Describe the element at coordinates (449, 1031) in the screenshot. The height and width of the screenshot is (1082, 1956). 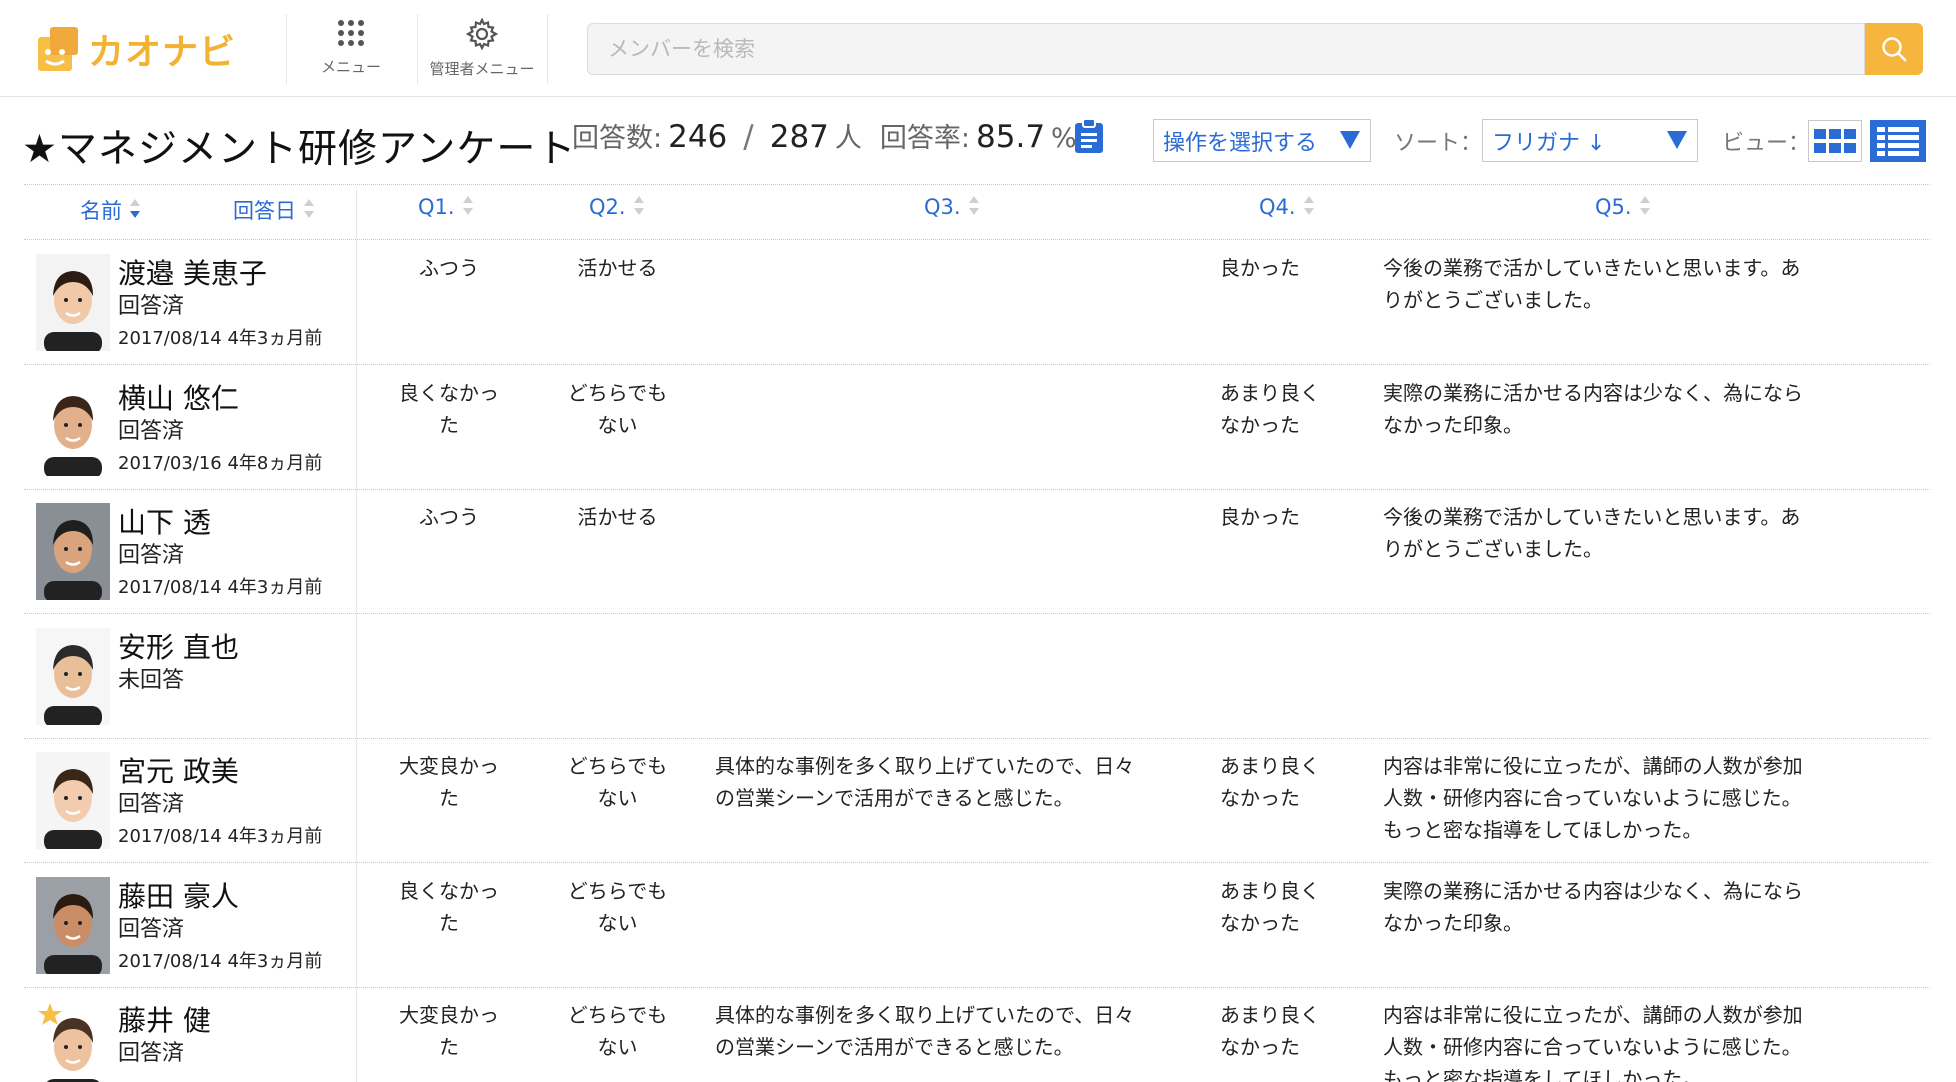
I see `answer-q1: 大変良かっ た` at that location.